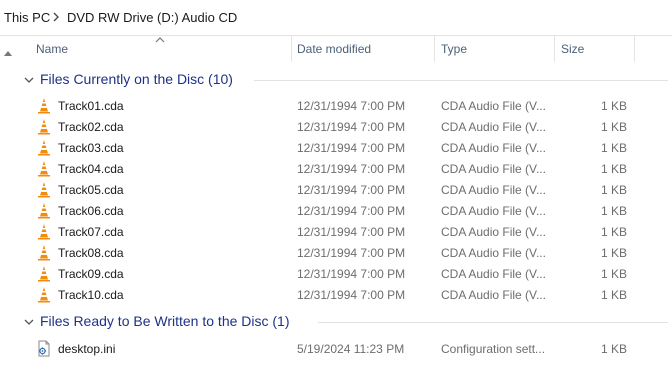 This screenshot has width=672, height=386. What do you see at coordinates (7, 211) in the screenshot?
I see `navigation-pane-edge` at bounding box center [7, 211].